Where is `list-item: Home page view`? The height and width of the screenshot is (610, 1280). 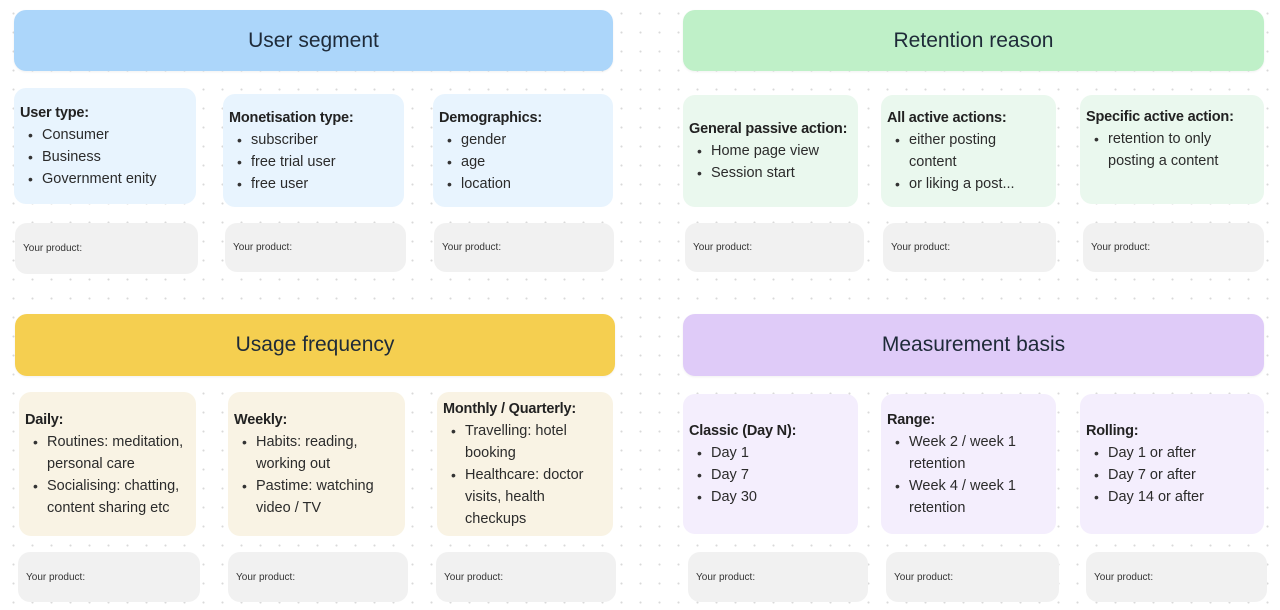
list-item: Home page view is located at coordinates (773, 151).